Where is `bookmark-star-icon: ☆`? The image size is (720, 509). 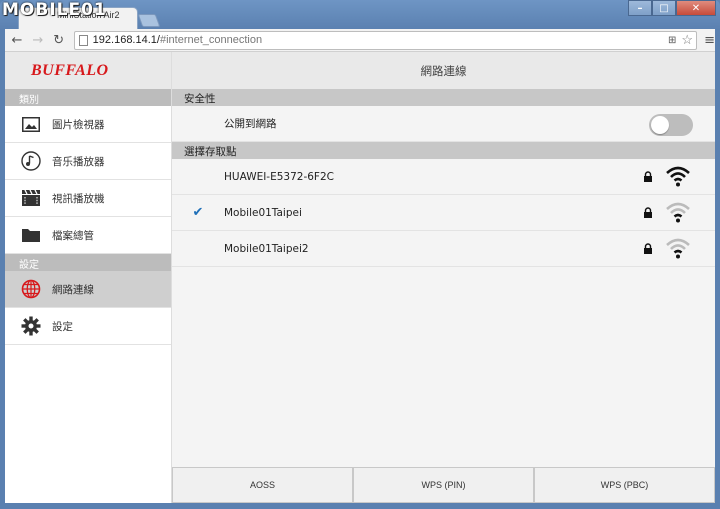
bookmark-star-icon: ☆ is located at coordinates (687, 40).